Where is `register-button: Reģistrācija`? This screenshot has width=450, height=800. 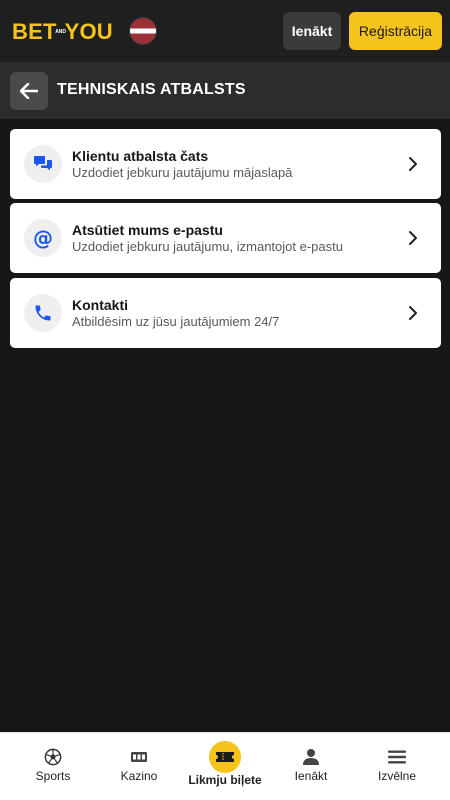 register-button: Reģistrācija is located at coordinates (395, 31).